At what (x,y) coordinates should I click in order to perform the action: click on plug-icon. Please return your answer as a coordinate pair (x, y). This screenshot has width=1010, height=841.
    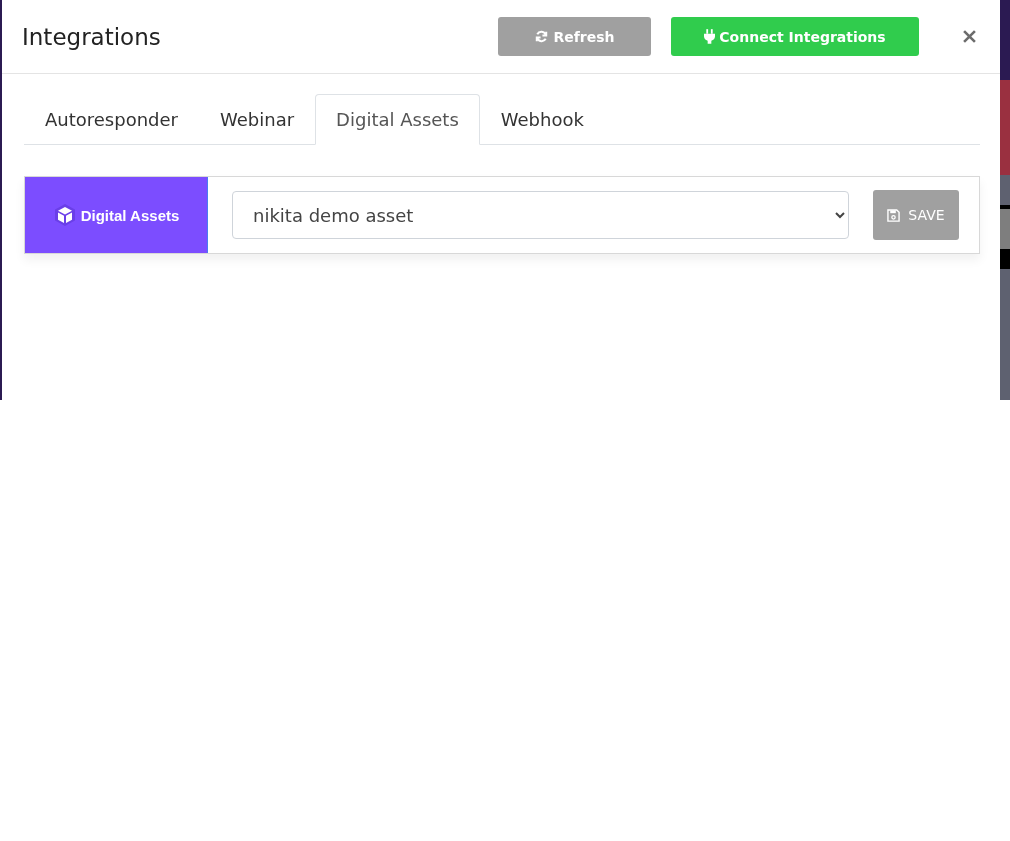
    Looking at the image, I should click on (710, 36).